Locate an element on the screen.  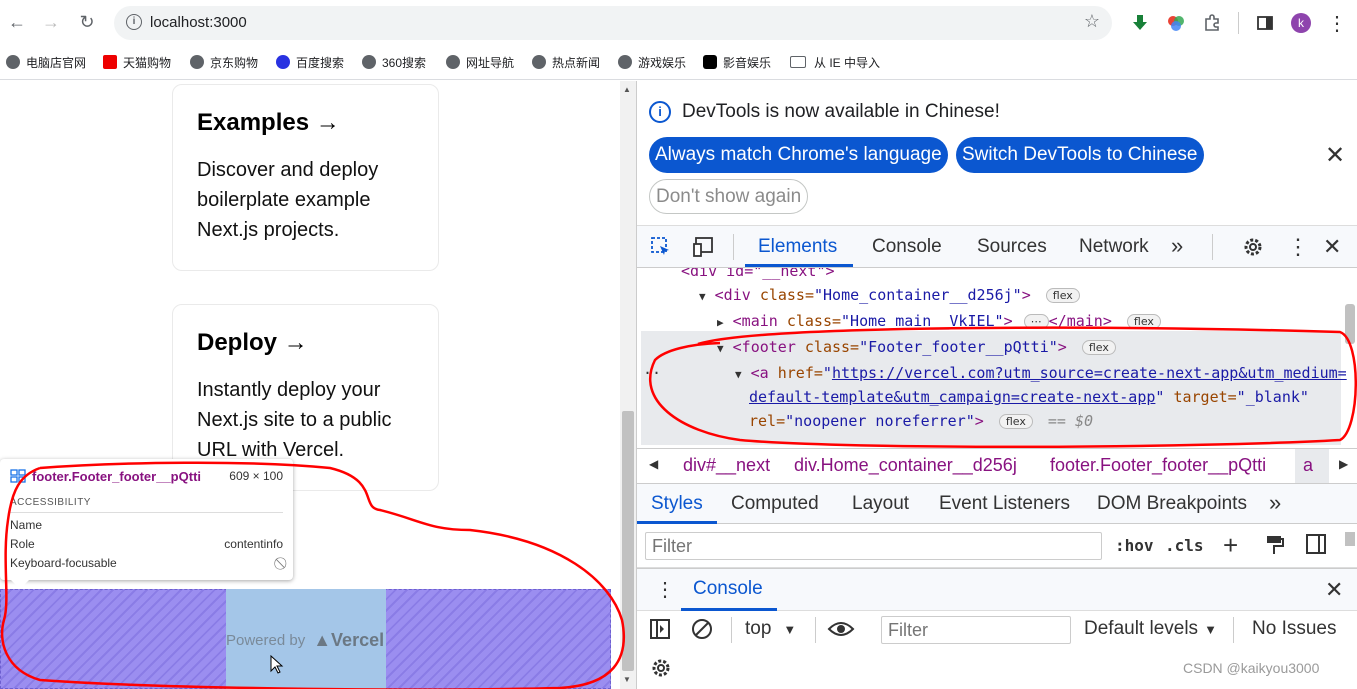
bookmark-item: 网址导航 is located at coordinates (480, 62).